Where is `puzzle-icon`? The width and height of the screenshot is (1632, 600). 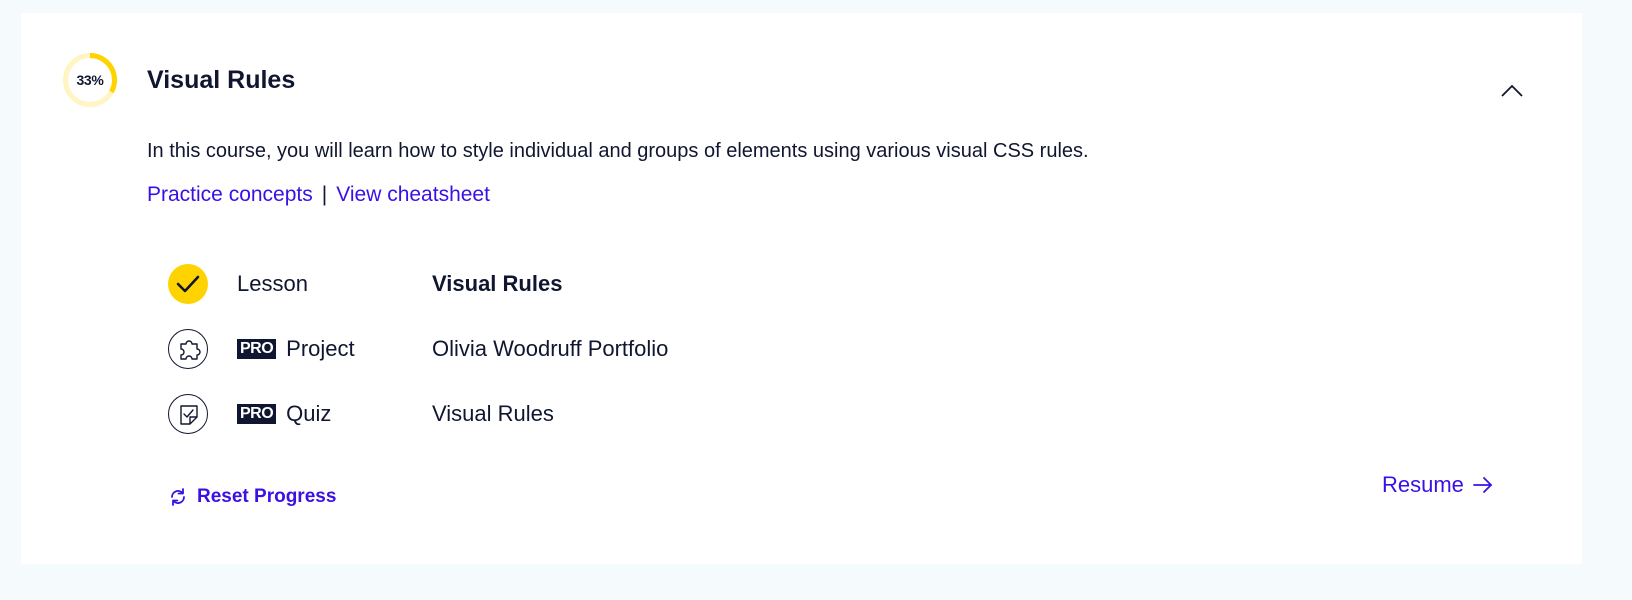 puzzle-icon is located at coordinates (190, 350).